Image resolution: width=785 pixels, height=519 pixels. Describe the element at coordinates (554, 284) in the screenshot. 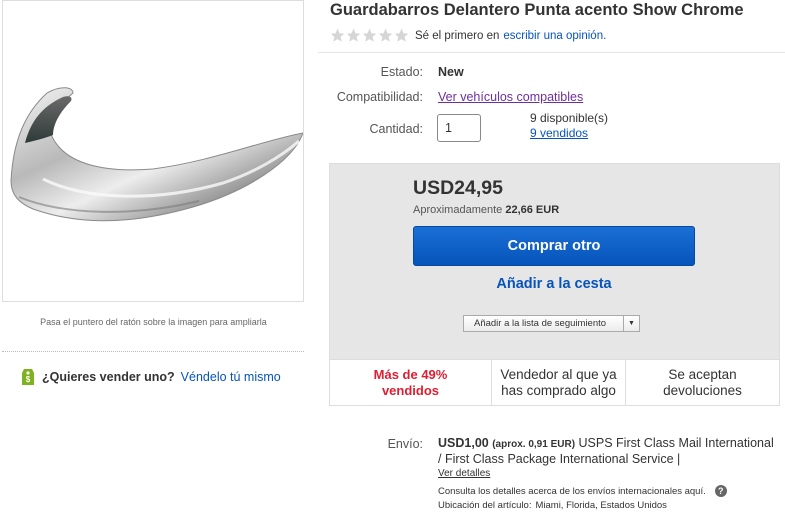

I see `add-to-cart-link: Añadir a la cesta` at that location.